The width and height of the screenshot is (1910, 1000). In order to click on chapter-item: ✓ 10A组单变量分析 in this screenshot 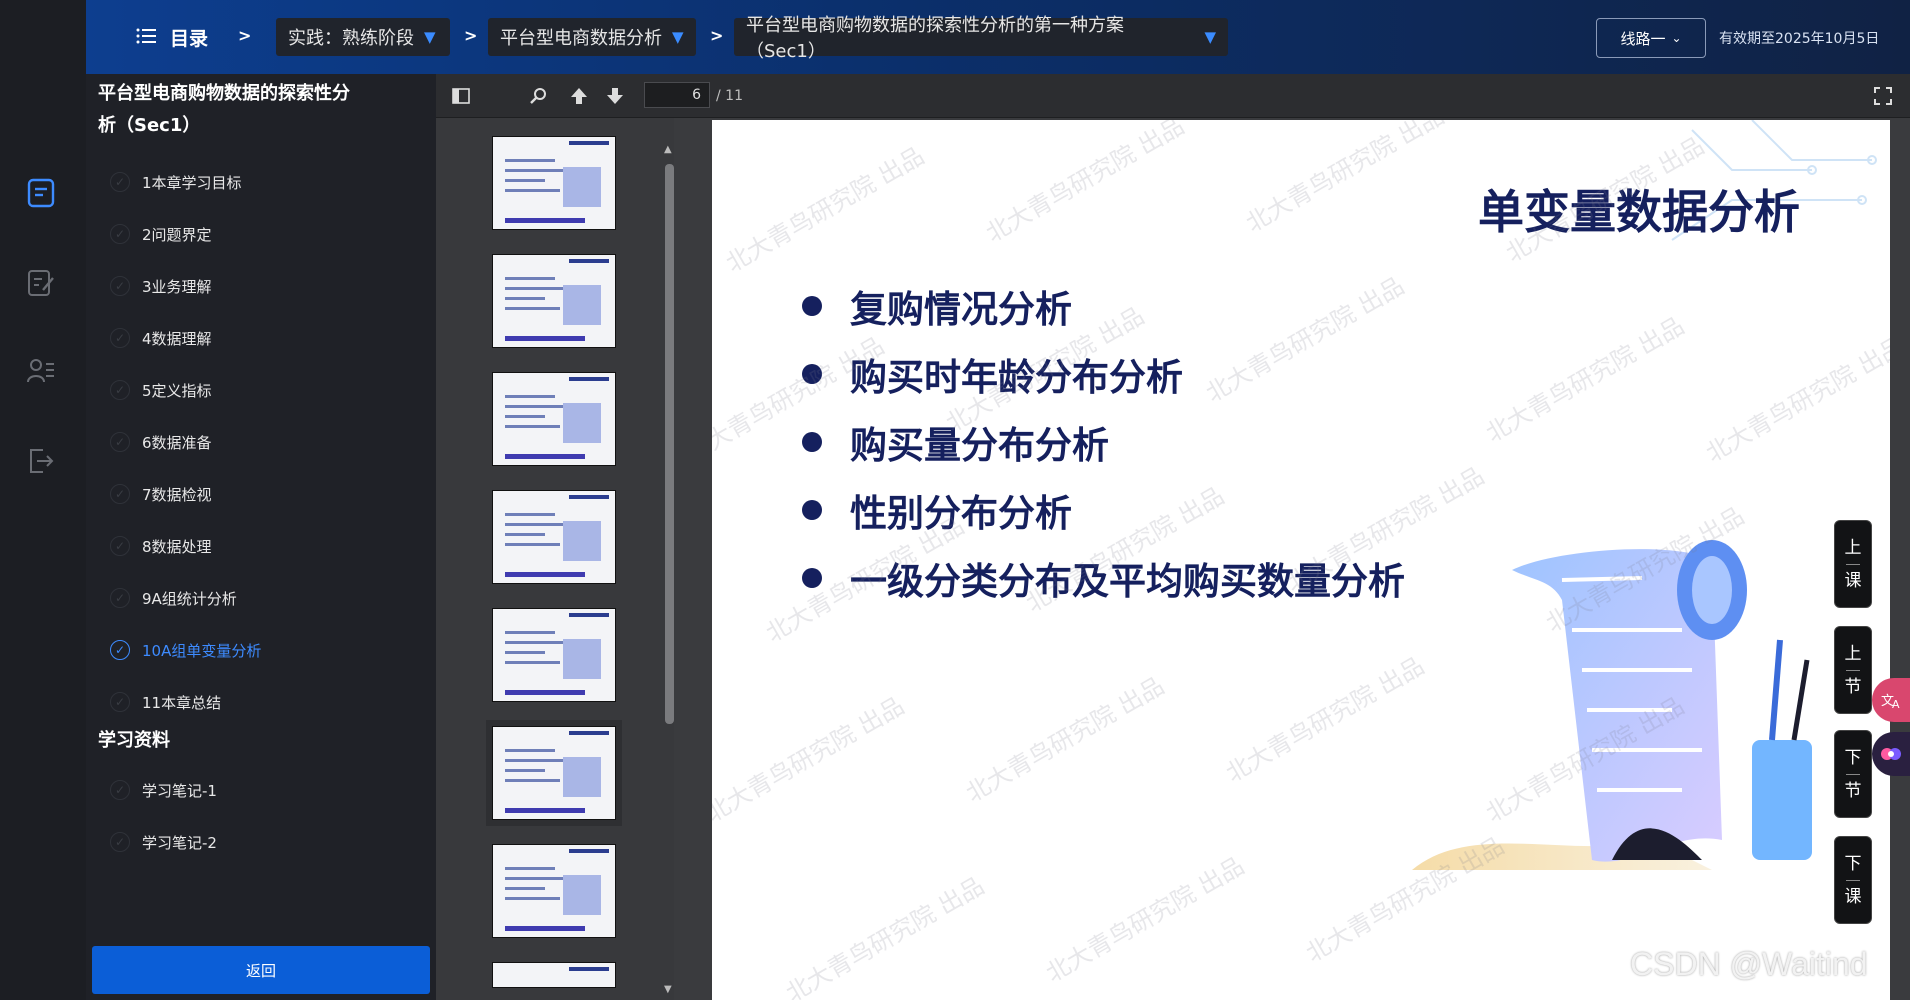, I will do `click(260, 650)`.